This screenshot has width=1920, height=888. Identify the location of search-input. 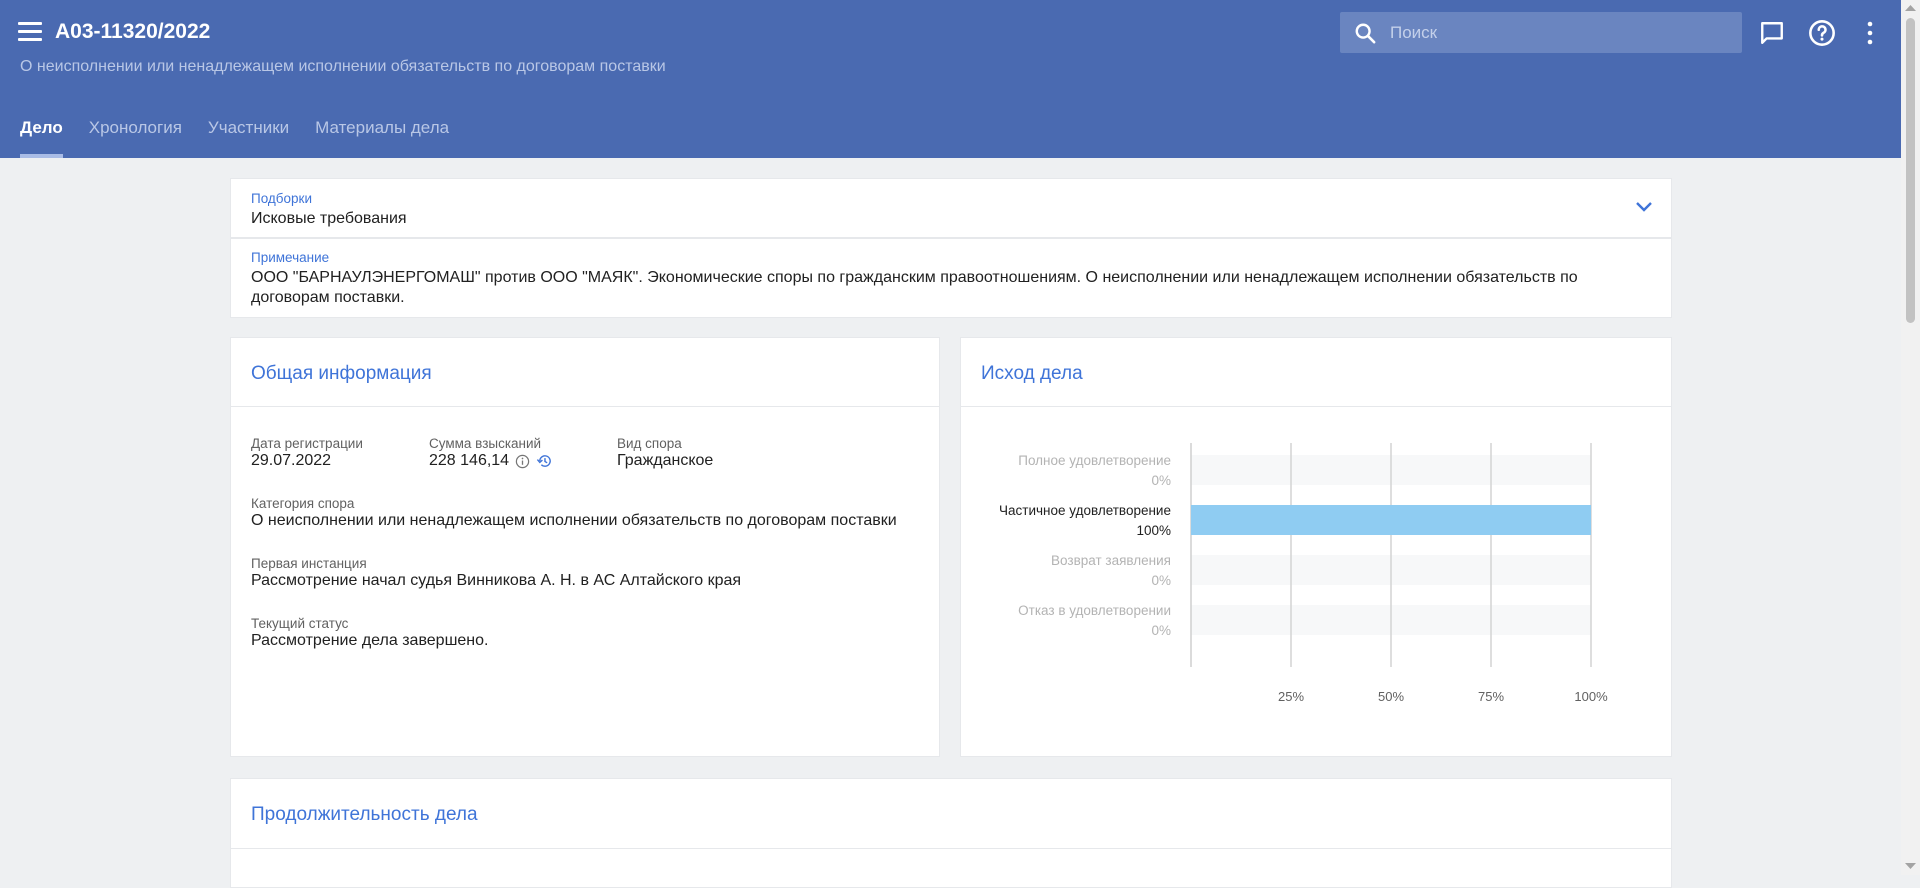
(1560, 32).